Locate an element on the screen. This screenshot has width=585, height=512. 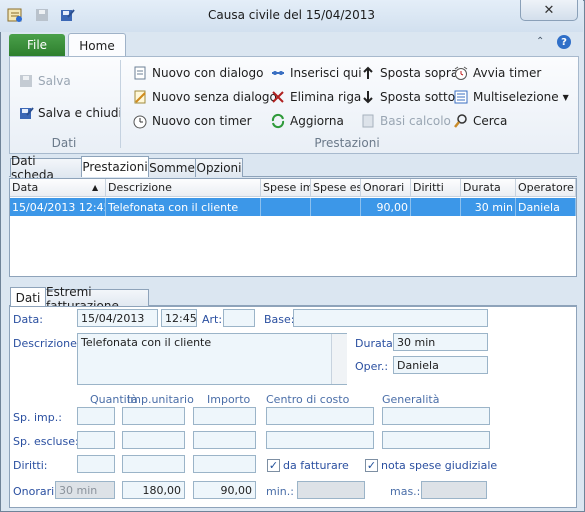
da-fatturare-checkbox: ✓ is located at coordinates (273, 465).